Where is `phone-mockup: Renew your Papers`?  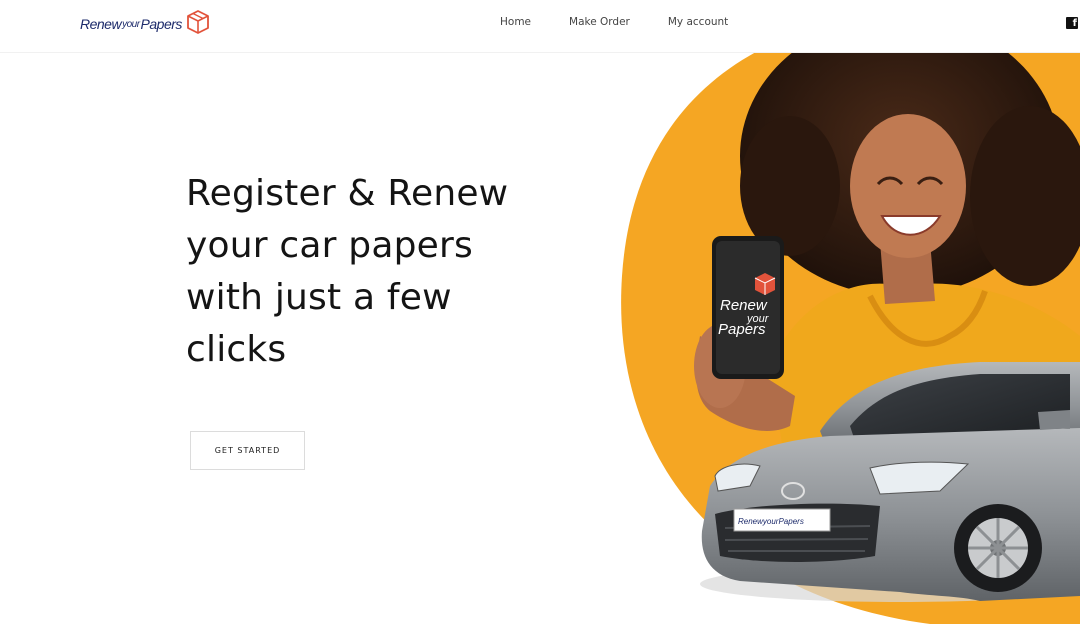
phone-mockup: Renew your Papers is located at coordinates (748, 307).